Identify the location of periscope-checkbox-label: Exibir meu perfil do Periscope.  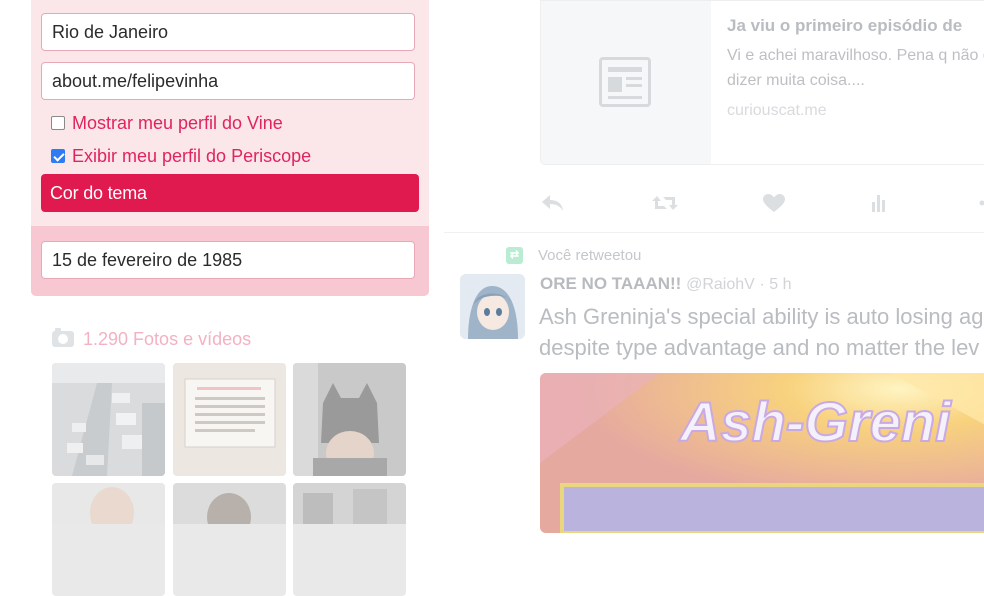
(191, 156).